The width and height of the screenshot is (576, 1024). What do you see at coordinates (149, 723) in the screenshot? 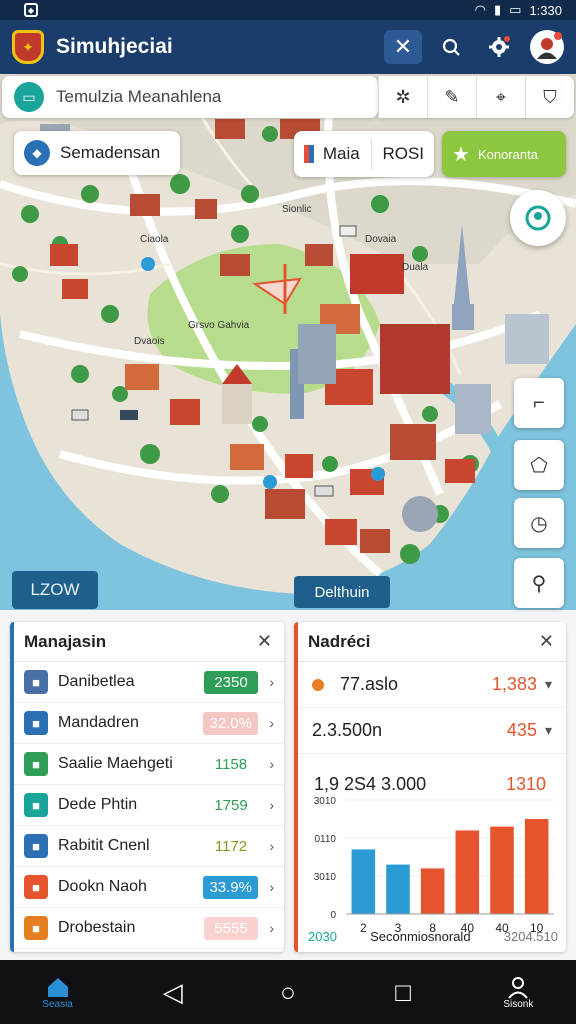
I see `list-item: ■ Mandadren 32.0% ›` at bounding box center [149, 723].